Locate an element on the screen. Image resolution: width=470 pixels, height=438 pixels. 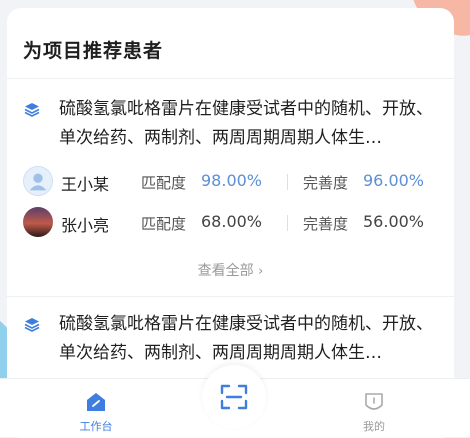
match-value: 68.00% is located at coordinates (232, 221).